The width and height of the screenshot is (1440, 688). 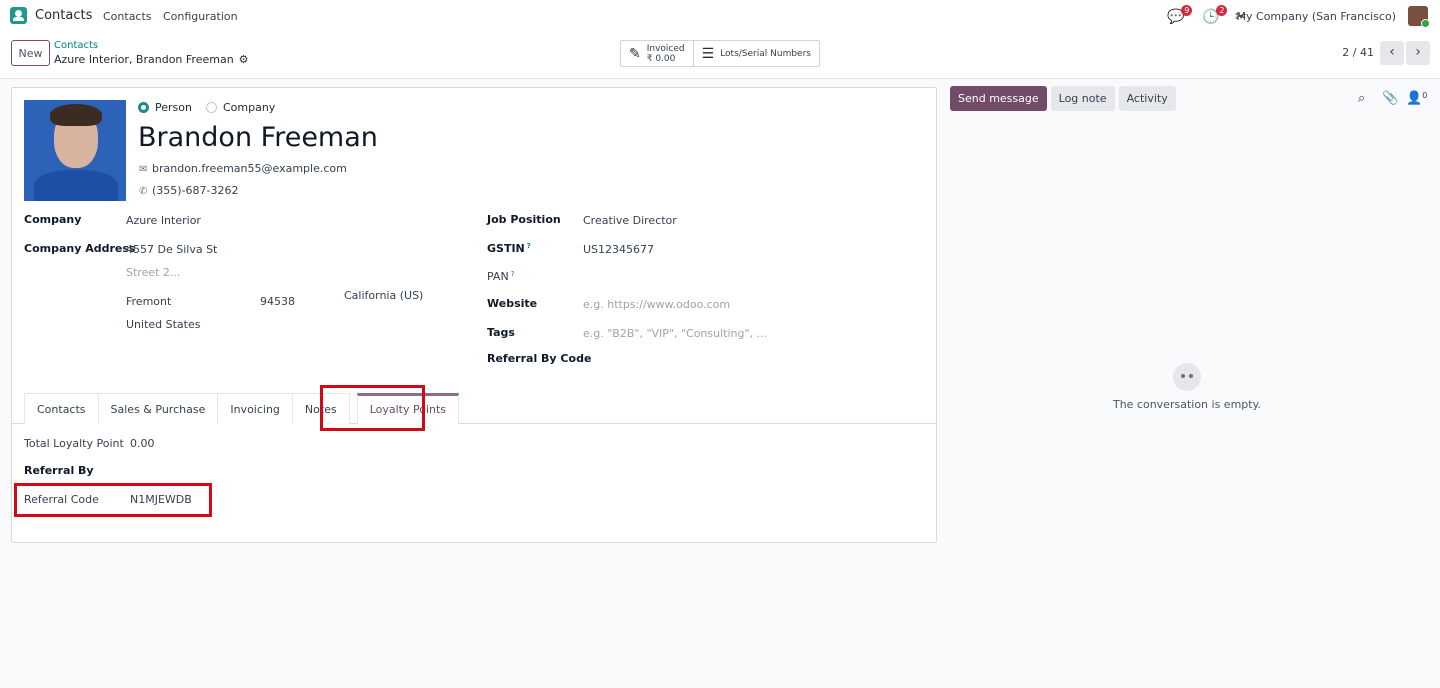 I want to click on pan-label-text: PAN, so click(x=498, y=276).